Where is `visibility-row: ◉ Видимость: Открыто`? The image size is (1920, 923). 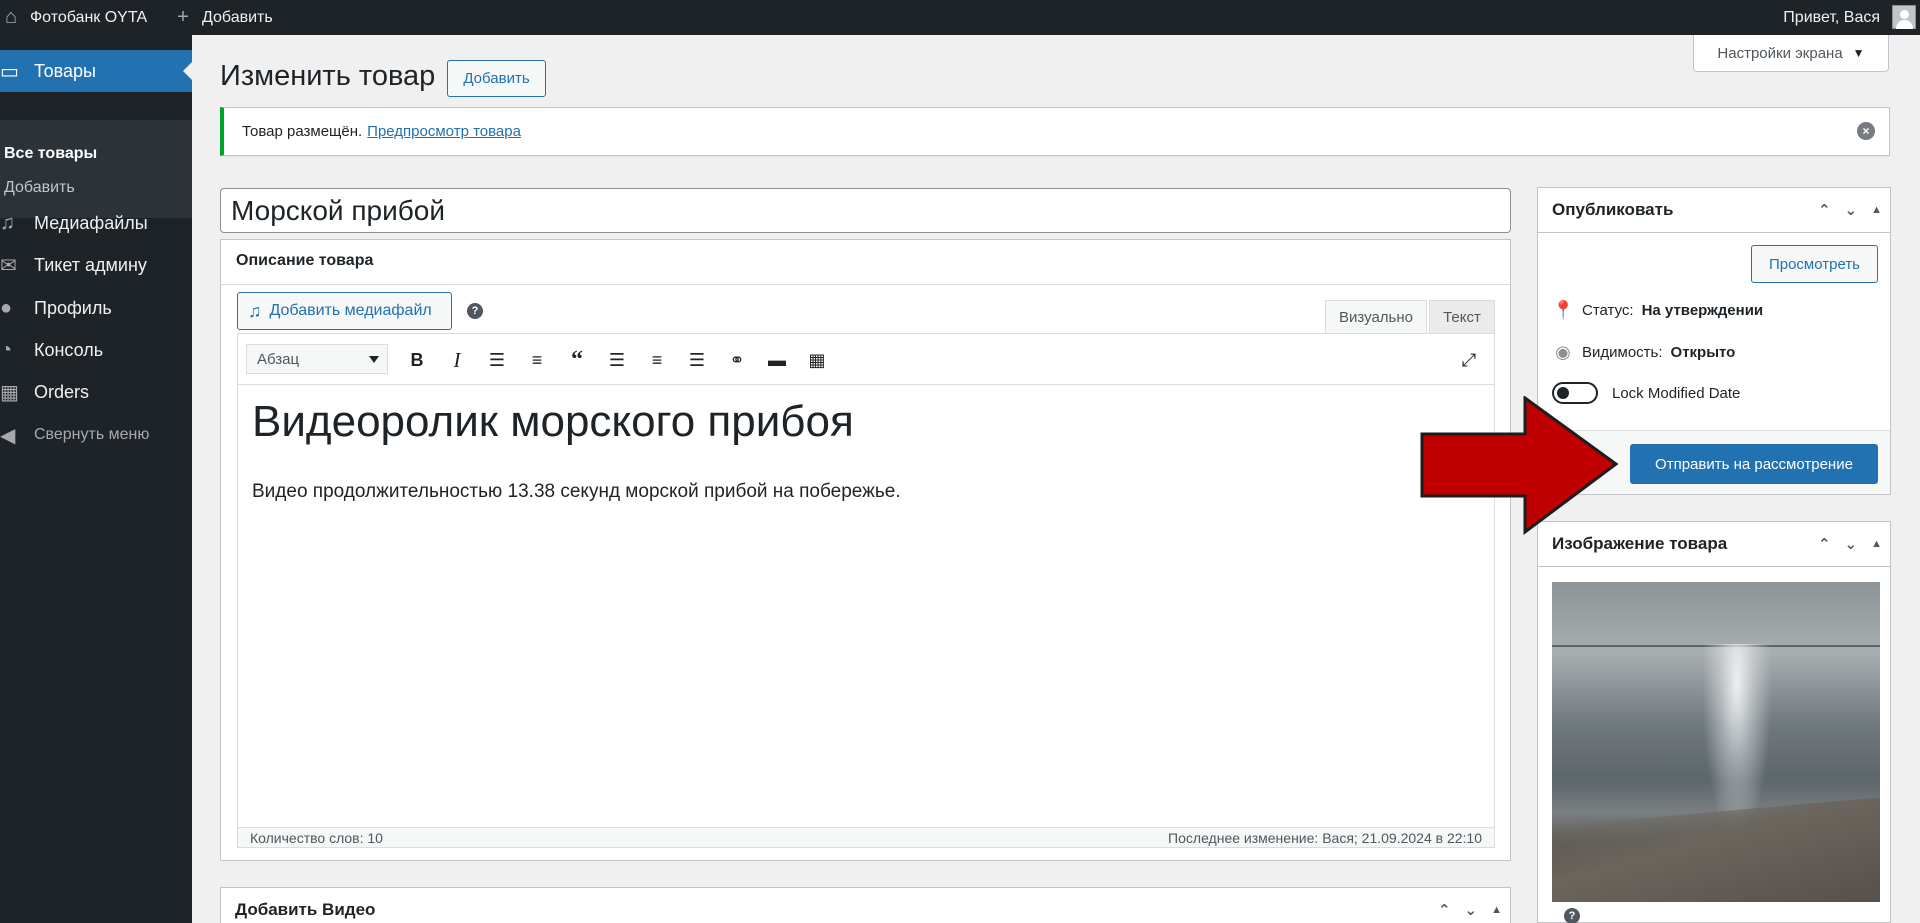
visibility-row: ◉ Видимость: Открыто is located at coordinates (1643, 352).